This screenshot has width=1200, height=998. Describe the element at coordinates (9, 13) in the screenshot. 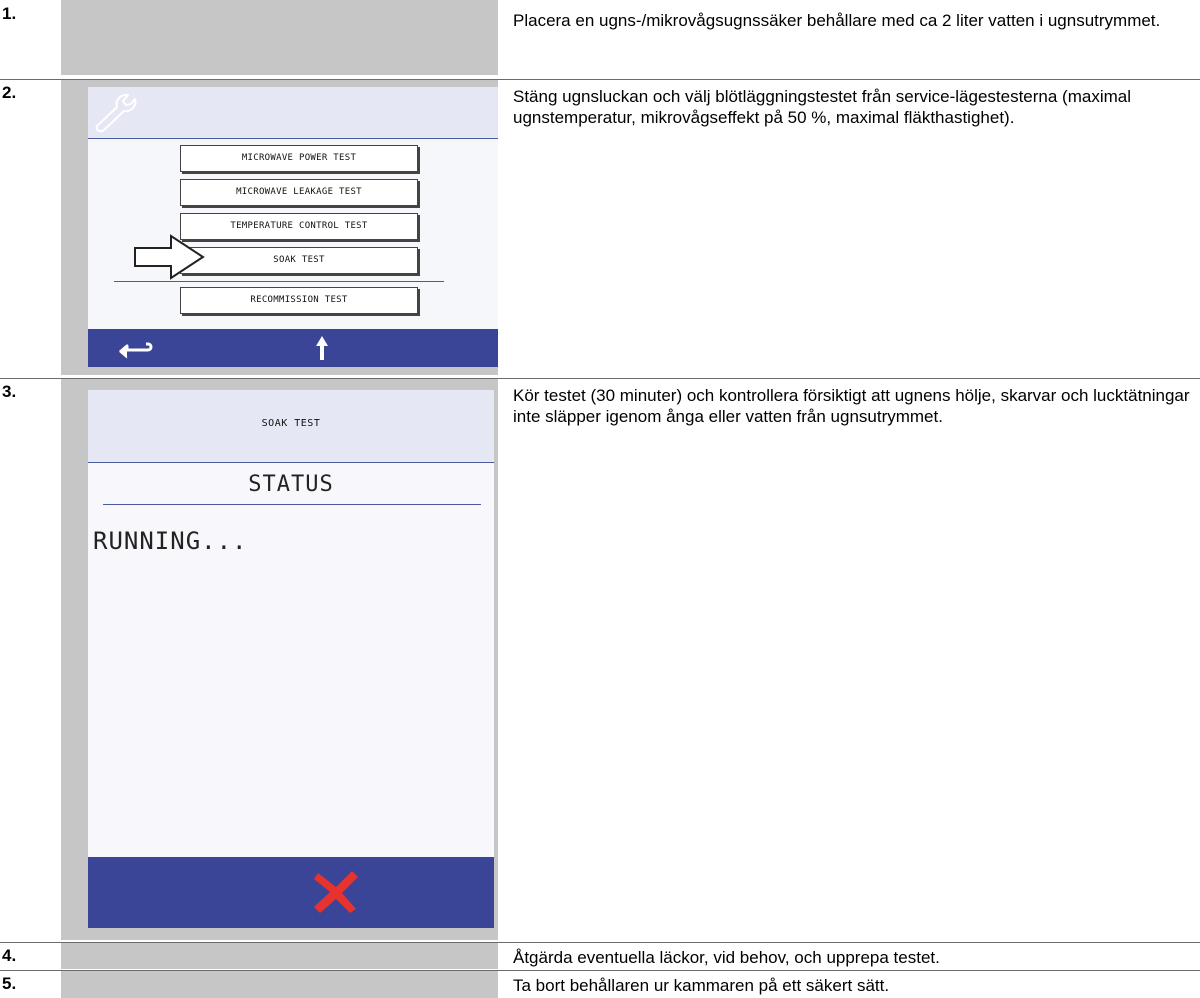

I see `step-number: 1.` at that location.